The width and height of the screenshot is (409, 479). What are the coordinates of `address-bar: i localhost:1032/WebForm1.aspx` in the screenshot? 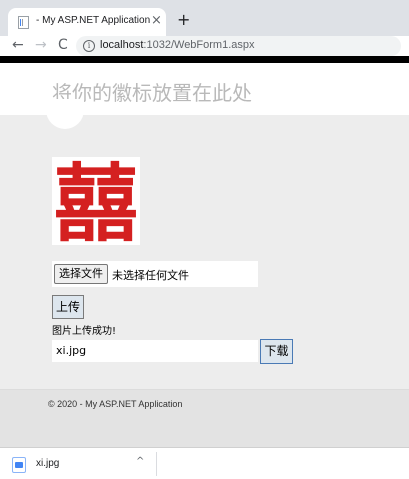 It's located at (238, 46).